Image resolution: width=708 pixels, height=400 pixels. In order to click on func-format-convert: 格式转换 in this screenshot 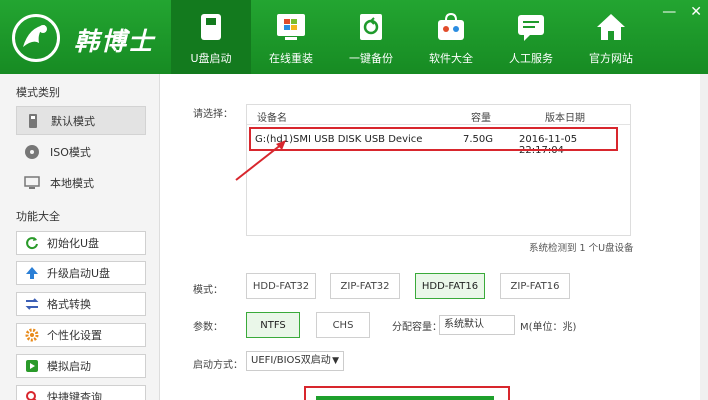, I will do `click(81, 304)`.